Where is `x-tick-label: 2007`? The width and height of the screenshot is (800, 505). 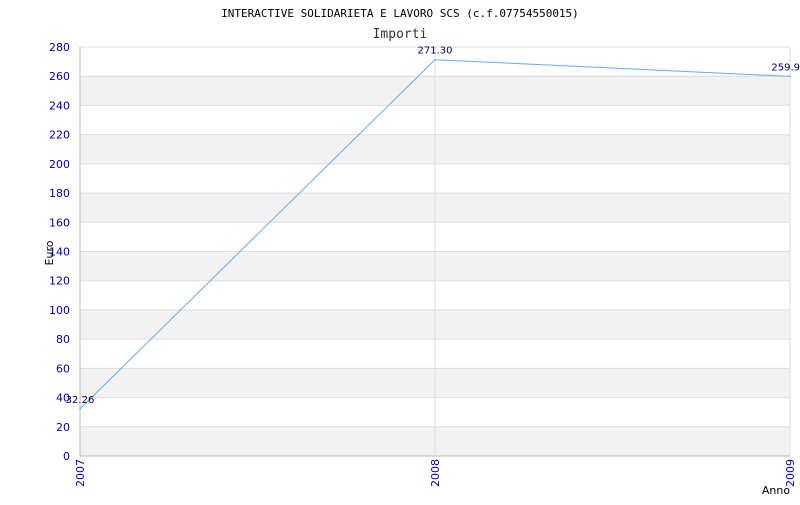
x-tick-label: 2007 is located at coordinates (80, 473).